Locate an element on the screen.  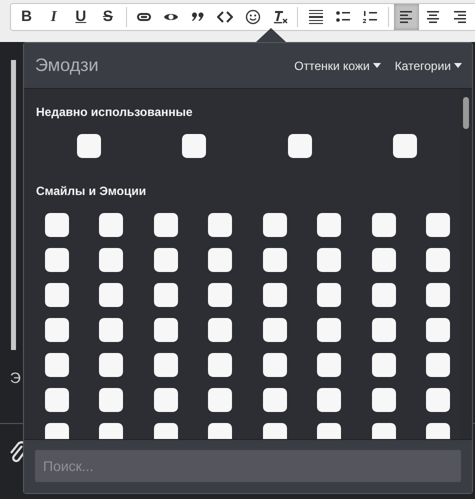
toolbar-button is located at coordinates (406, 17).